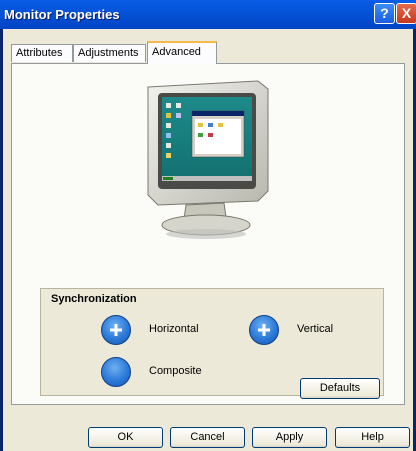 The height and width of the screenshot is (451, 416). Describe the element at coordinates (208, 14) in the screenshot. I see `title-bar: Monitor Properties ? X` at that location.